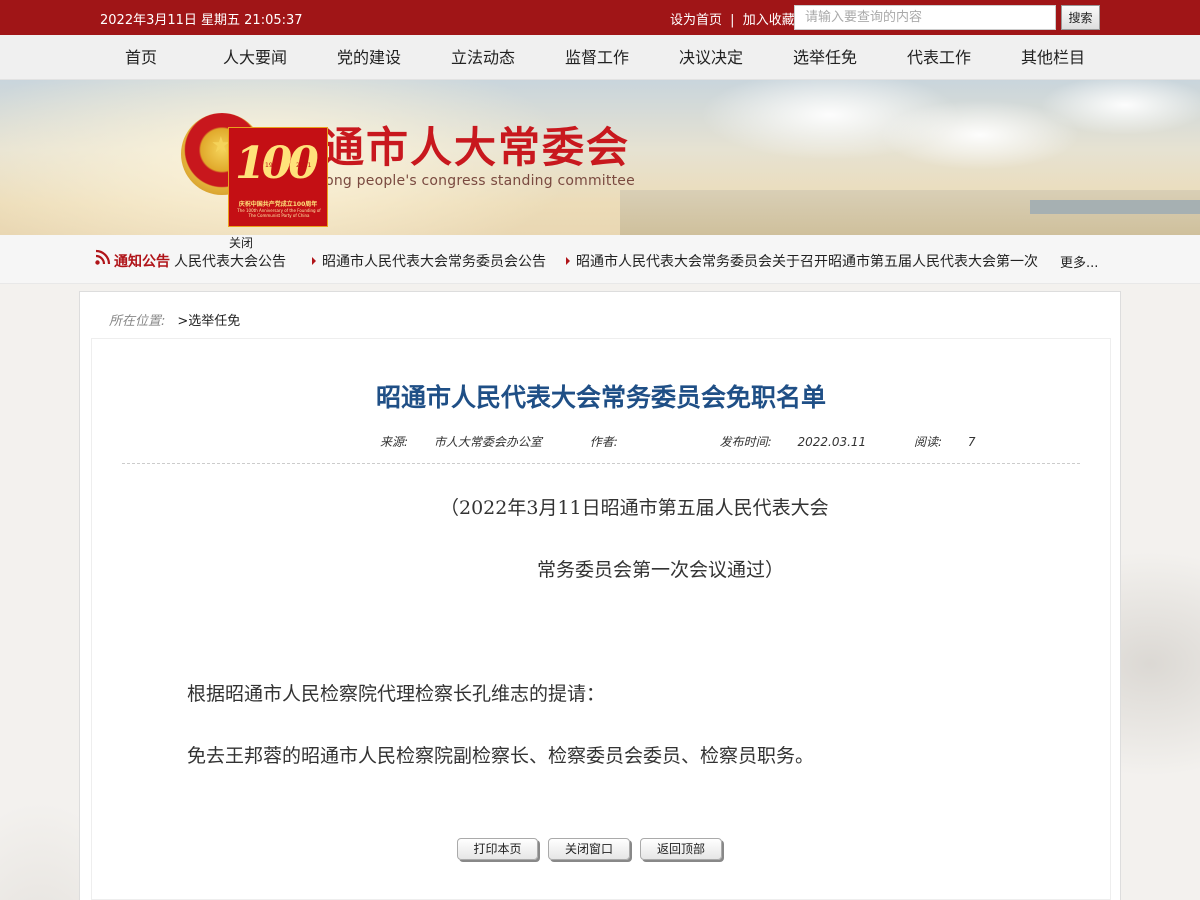 The width and height of the screenshot is (1200, 900). Describe the element at coordinates (600, 397) in the screenshot. I see `article-title: 昭通市人民代表大会常务委员会免职名单` at that location.